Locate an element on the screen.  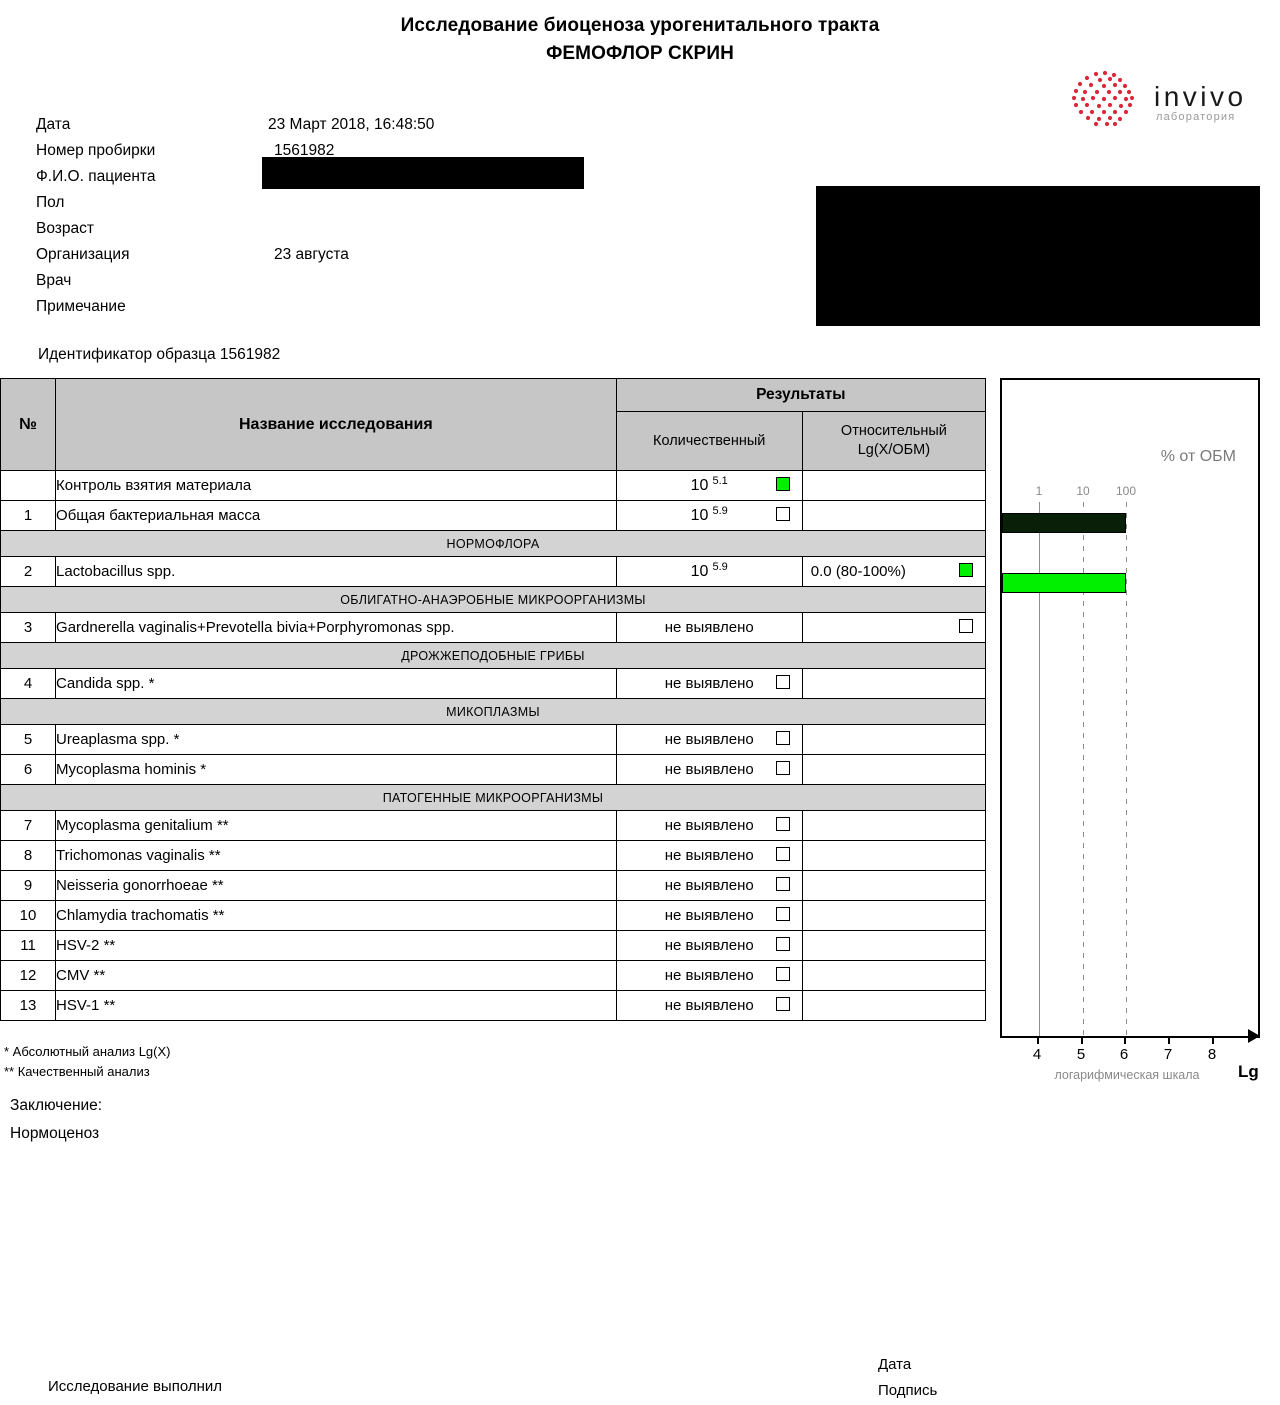
chart-bar is located at coordinates (1064, 583).